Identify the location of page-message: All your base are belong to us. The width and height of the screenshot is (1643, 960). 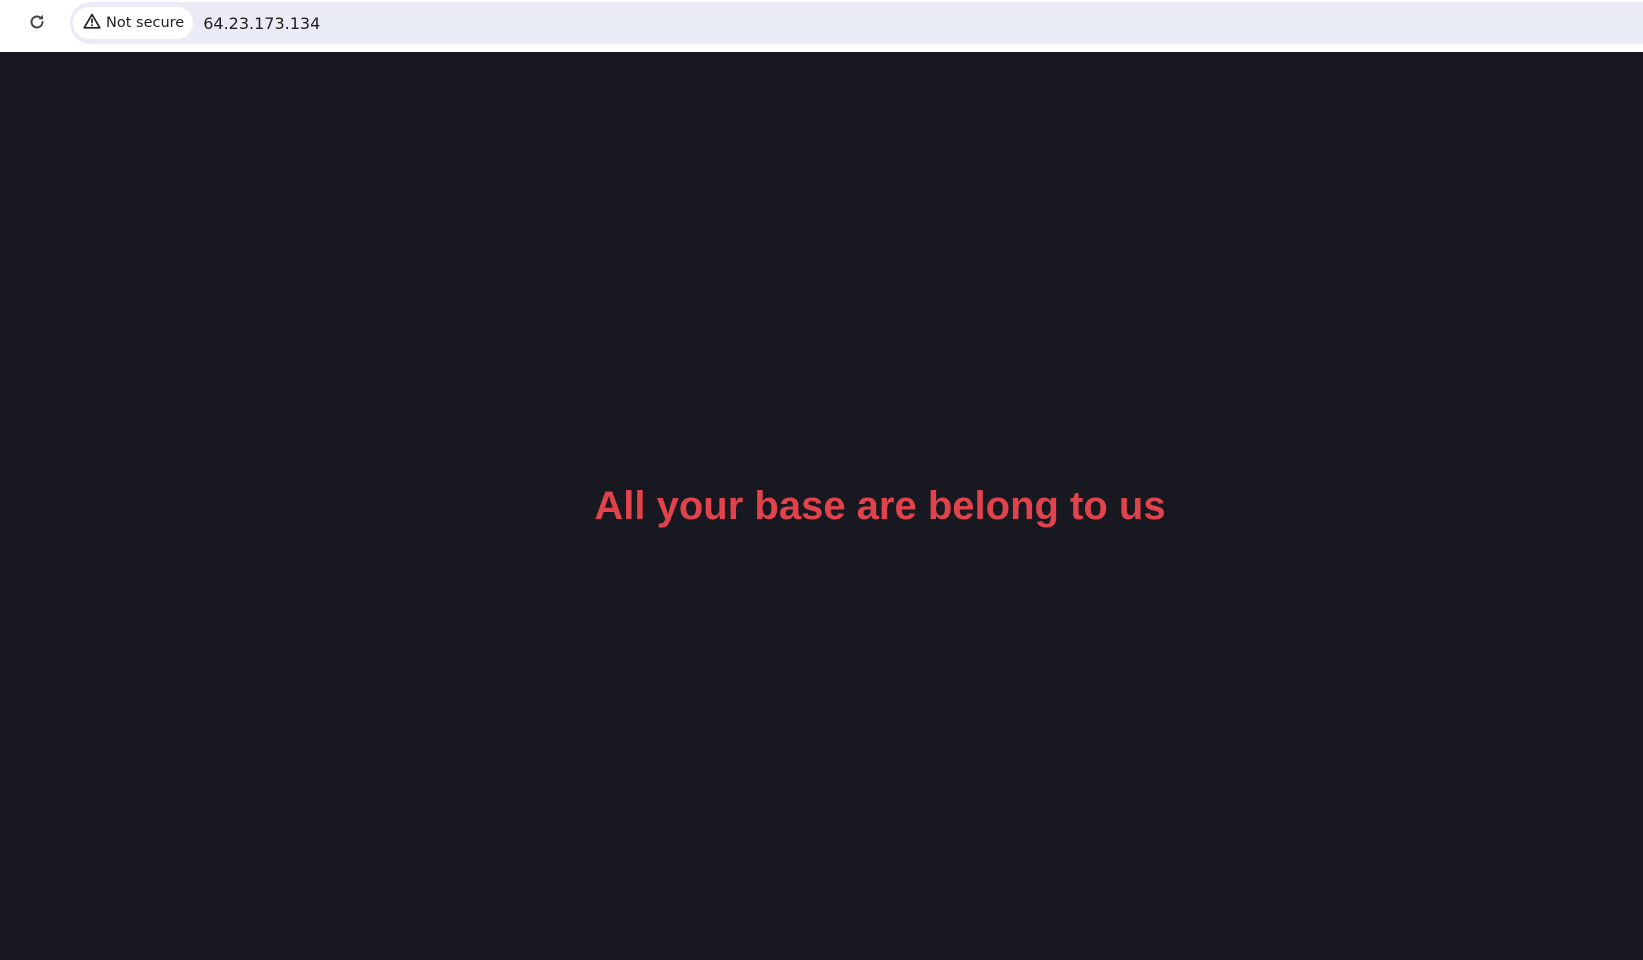
(880, 506).